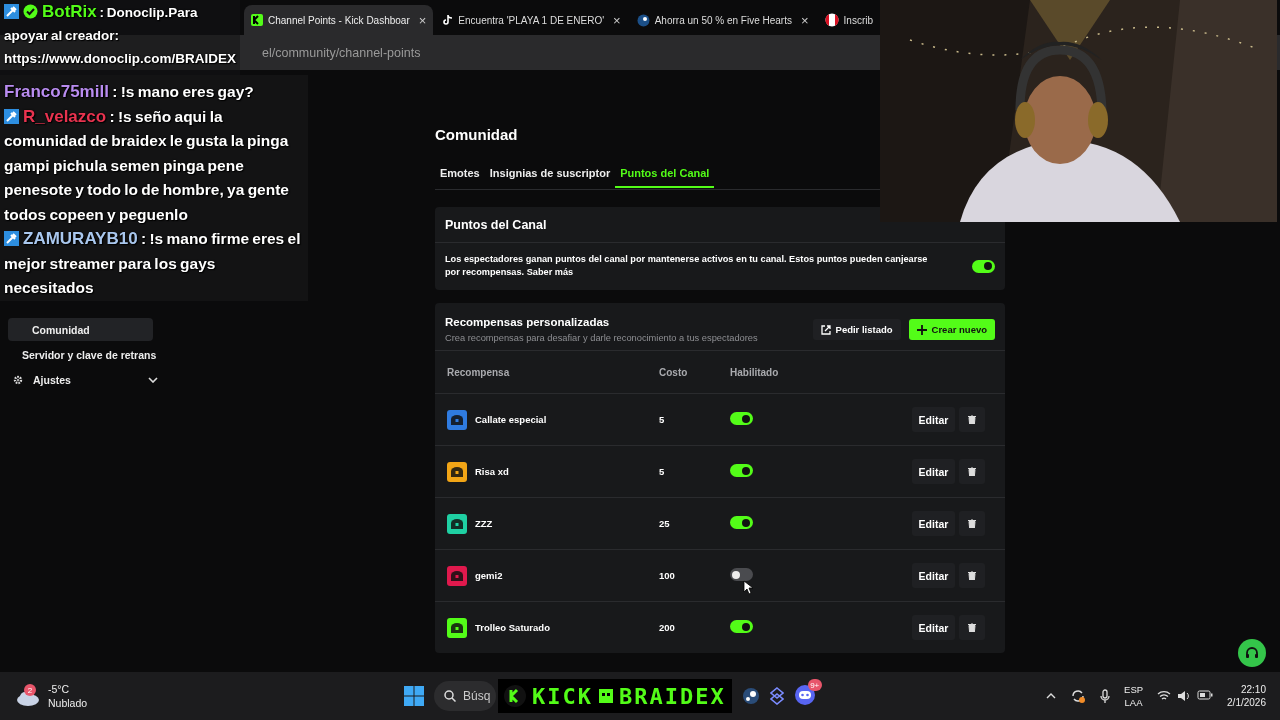 The height and width of the screenshot is (720, 1280). Describe the element at coordinates (59, 689) in the screenshot. I see `temperature-text: -5°C` at that location.